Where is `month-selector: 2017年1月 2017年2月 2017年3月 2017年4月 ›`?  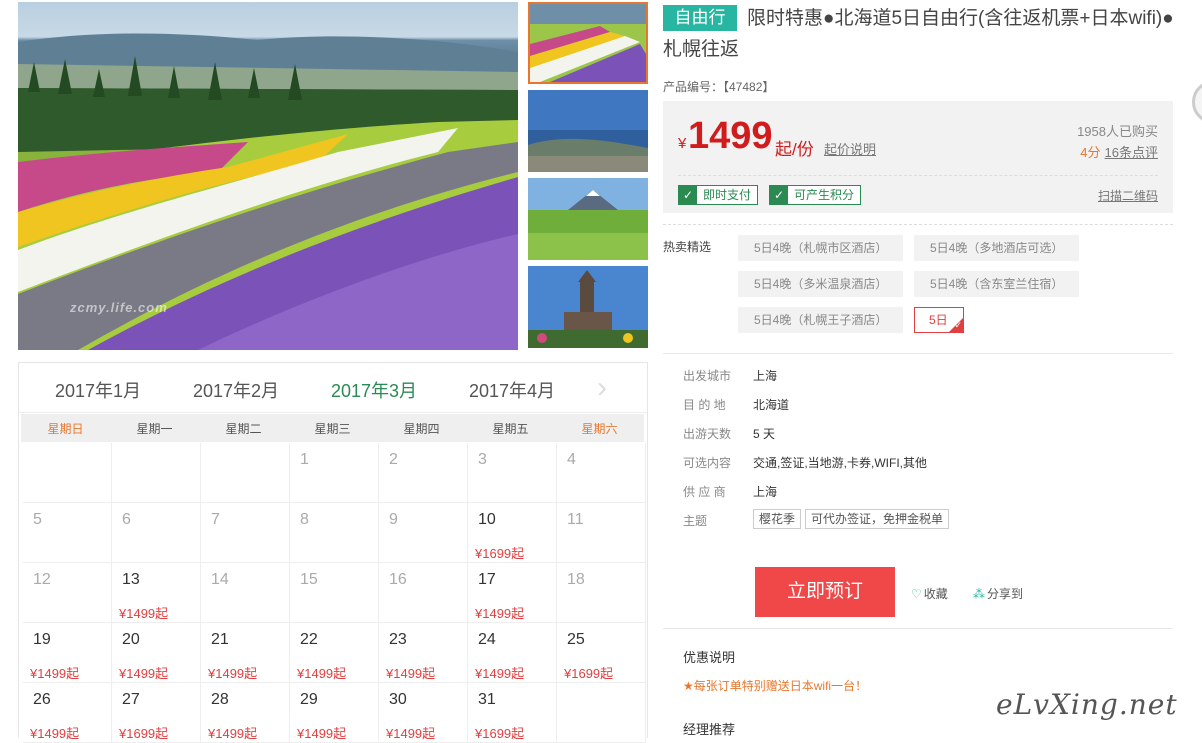
month-selector: 2017年1月 2017年2月 2017年3月 2017年4月 › is located at coordinates (333, 388).